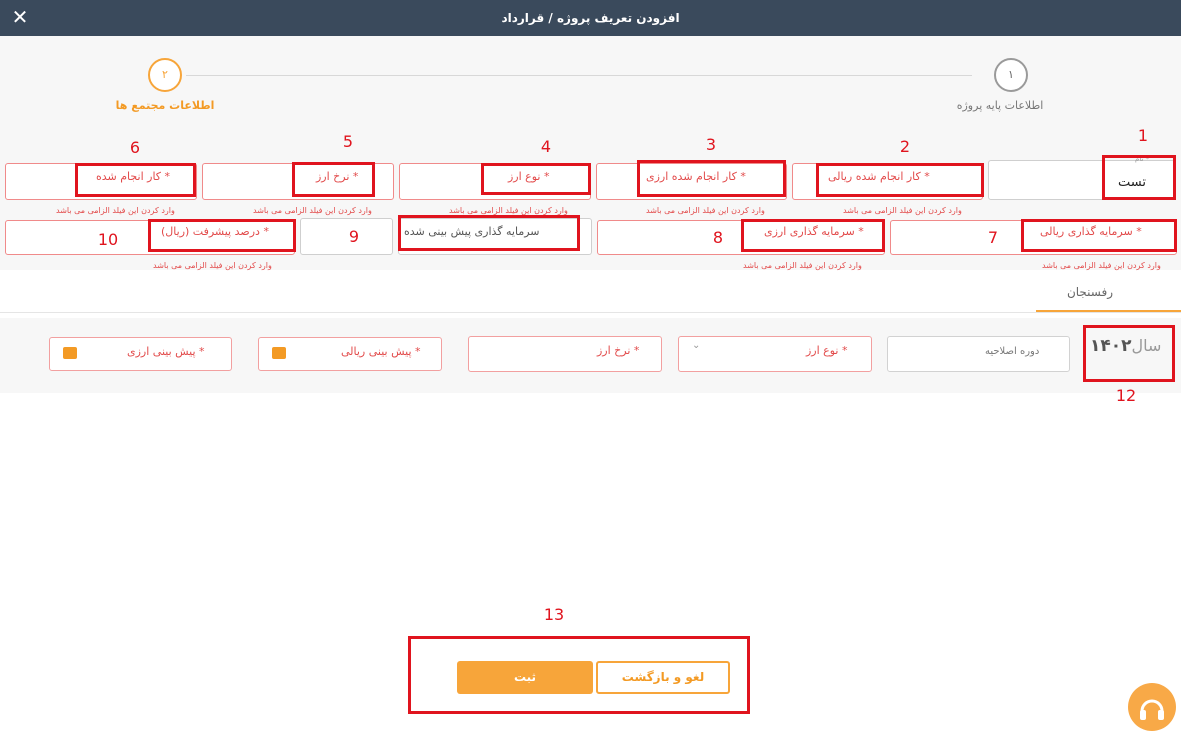 Image resolution: width=1181 pixels, height=735 pixels. I want to click on work-done-label: کار انجام شده *, so click(133, 176).